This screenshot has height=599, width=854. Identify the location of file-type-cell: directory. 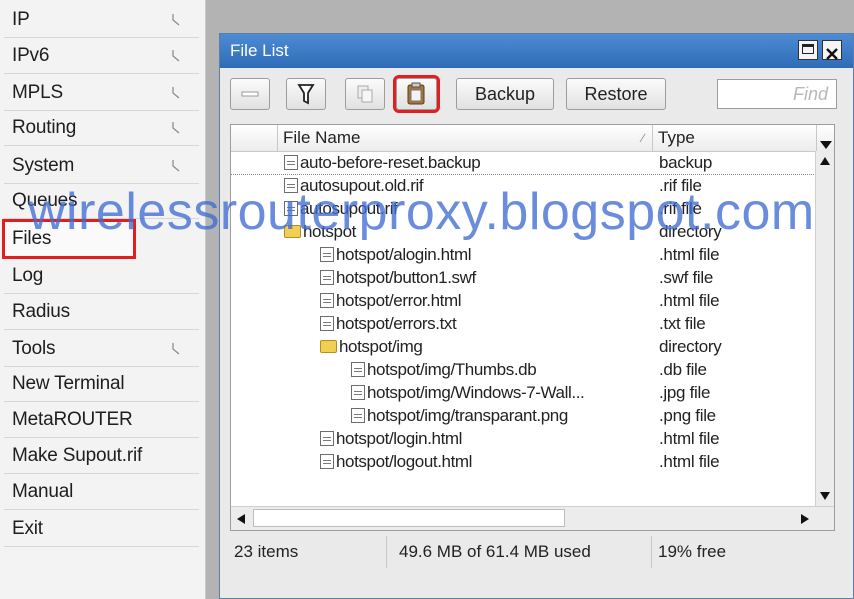
(690, 346).